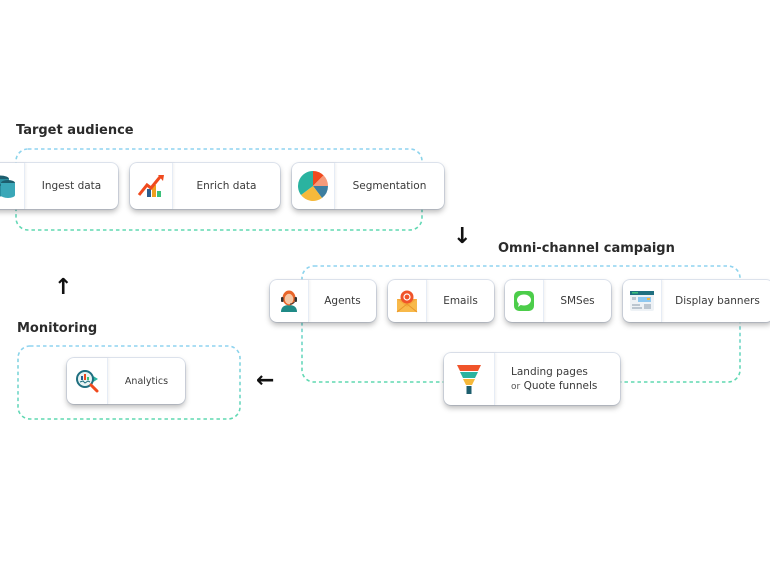 The width and height of the screenshot is (770, 578). I want to click on card-emails: Emails, so click(441, 301).